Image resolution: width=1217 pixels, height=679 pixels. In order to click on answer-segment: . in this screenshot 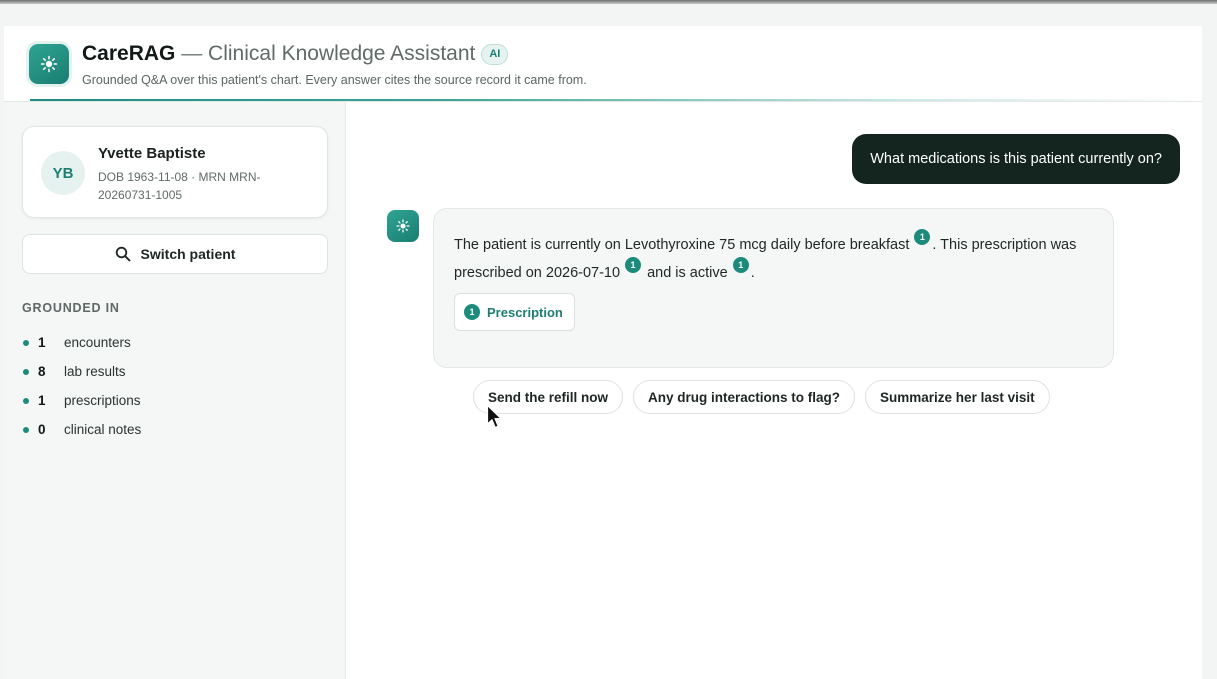, I will do `click(752, 273)`.